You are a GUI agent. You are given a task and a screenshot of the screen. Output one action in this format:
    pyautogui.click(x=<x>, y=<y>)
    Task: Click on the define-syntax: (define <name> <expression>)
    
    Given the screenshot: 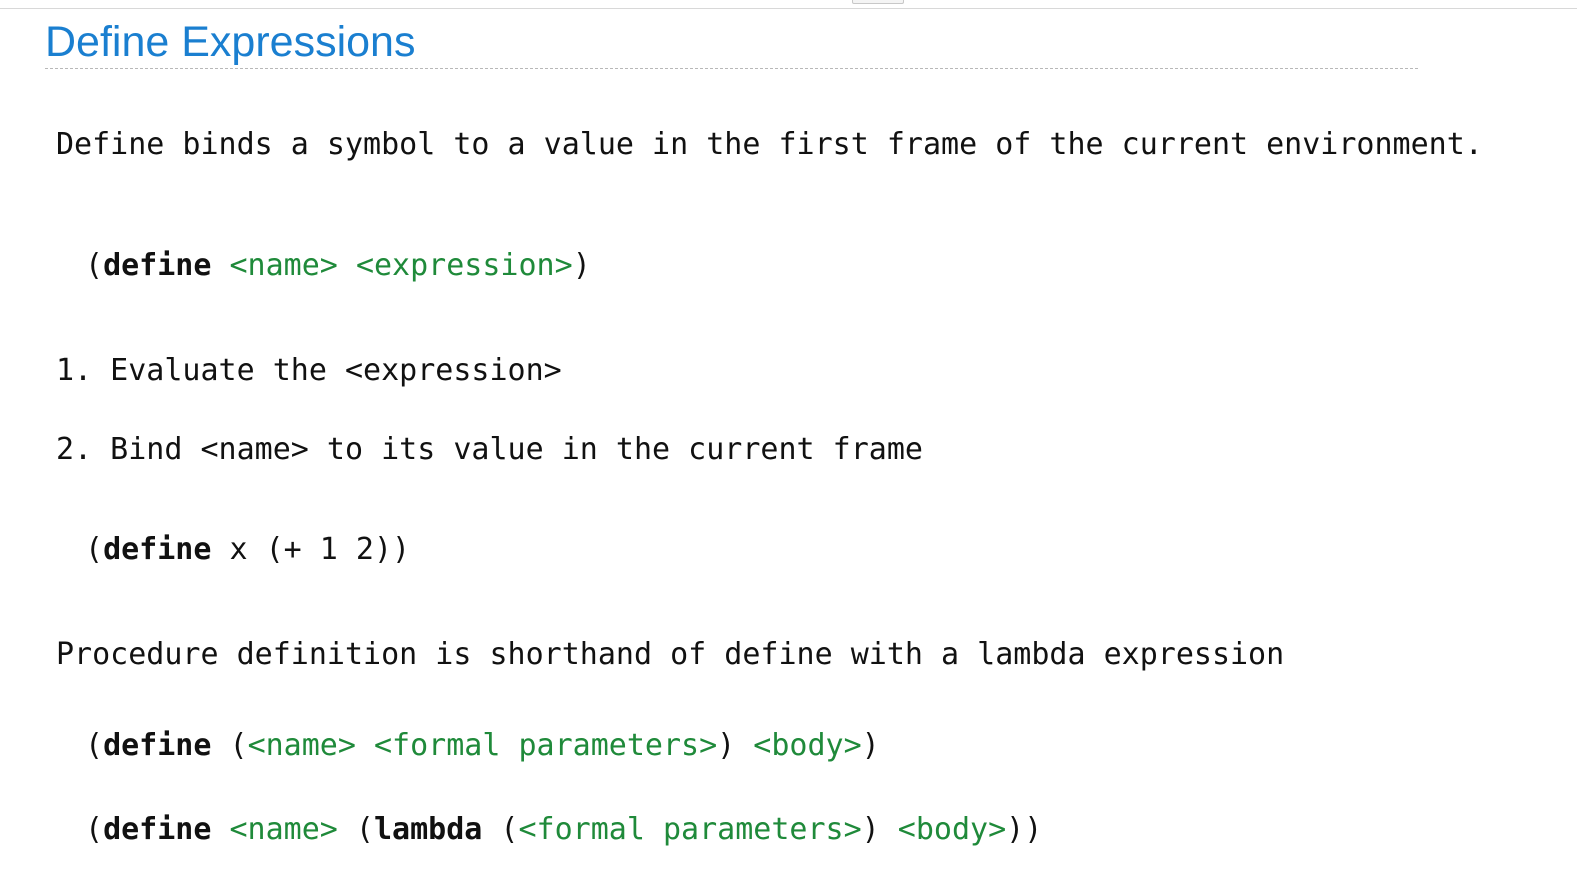 What is the action you would take?
    pyautogui.click(x=338, y=266)
    